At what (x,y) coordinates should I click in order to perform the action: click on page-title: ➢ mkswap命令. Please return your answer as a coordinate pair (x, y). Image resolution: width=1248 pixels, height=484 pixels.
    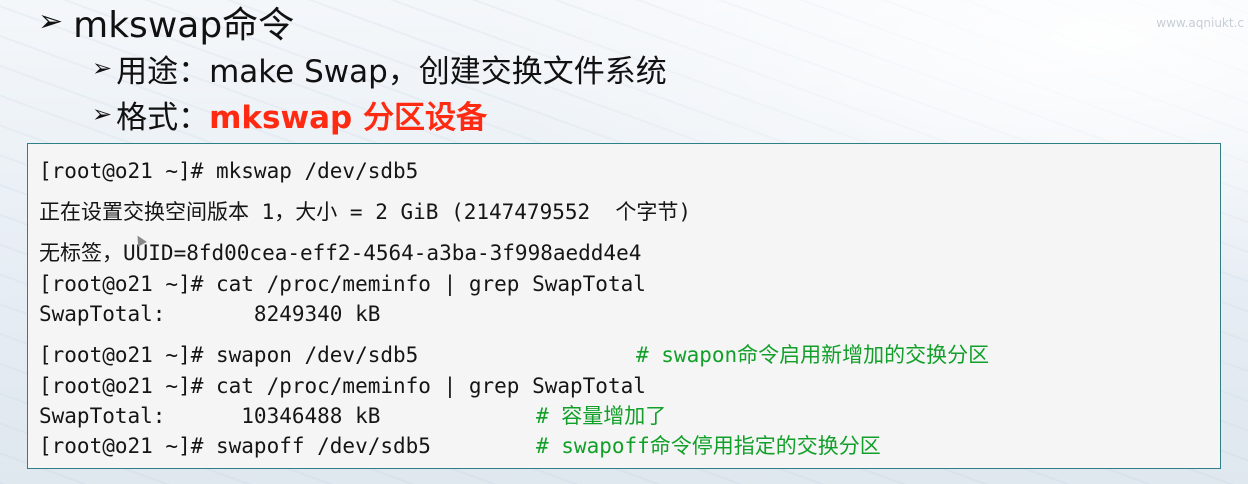
    Looking at the image, I should click on (166, 23).